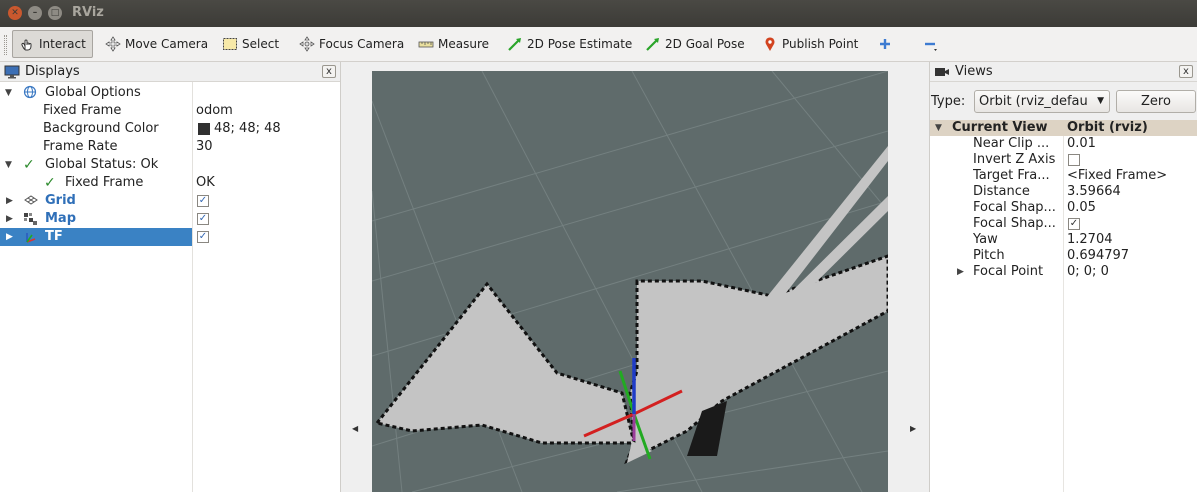 The image size is (1197, 492). I want to click on goal-pose-tool-button: 2D Goal Pose, so click(695, 44).